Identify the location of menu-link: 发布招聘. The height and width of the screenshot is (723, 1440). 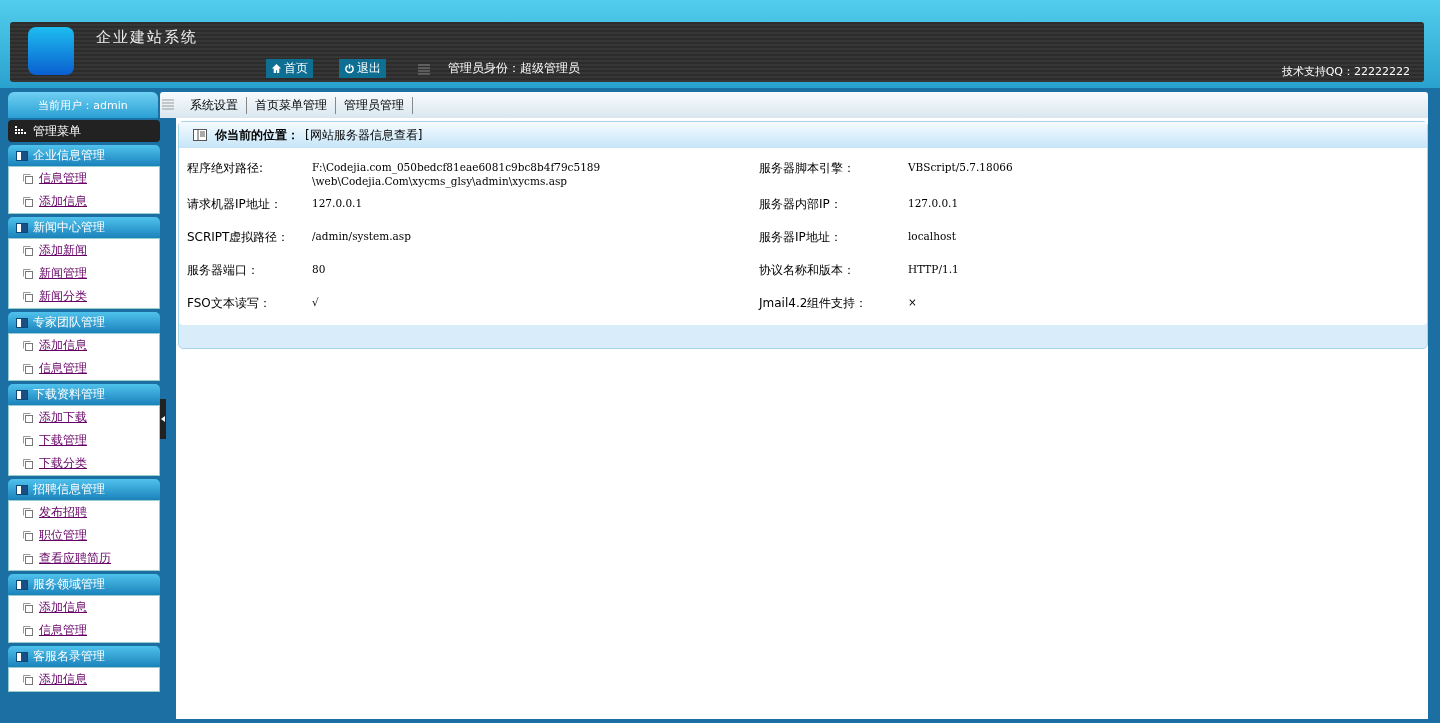
(63, 512).